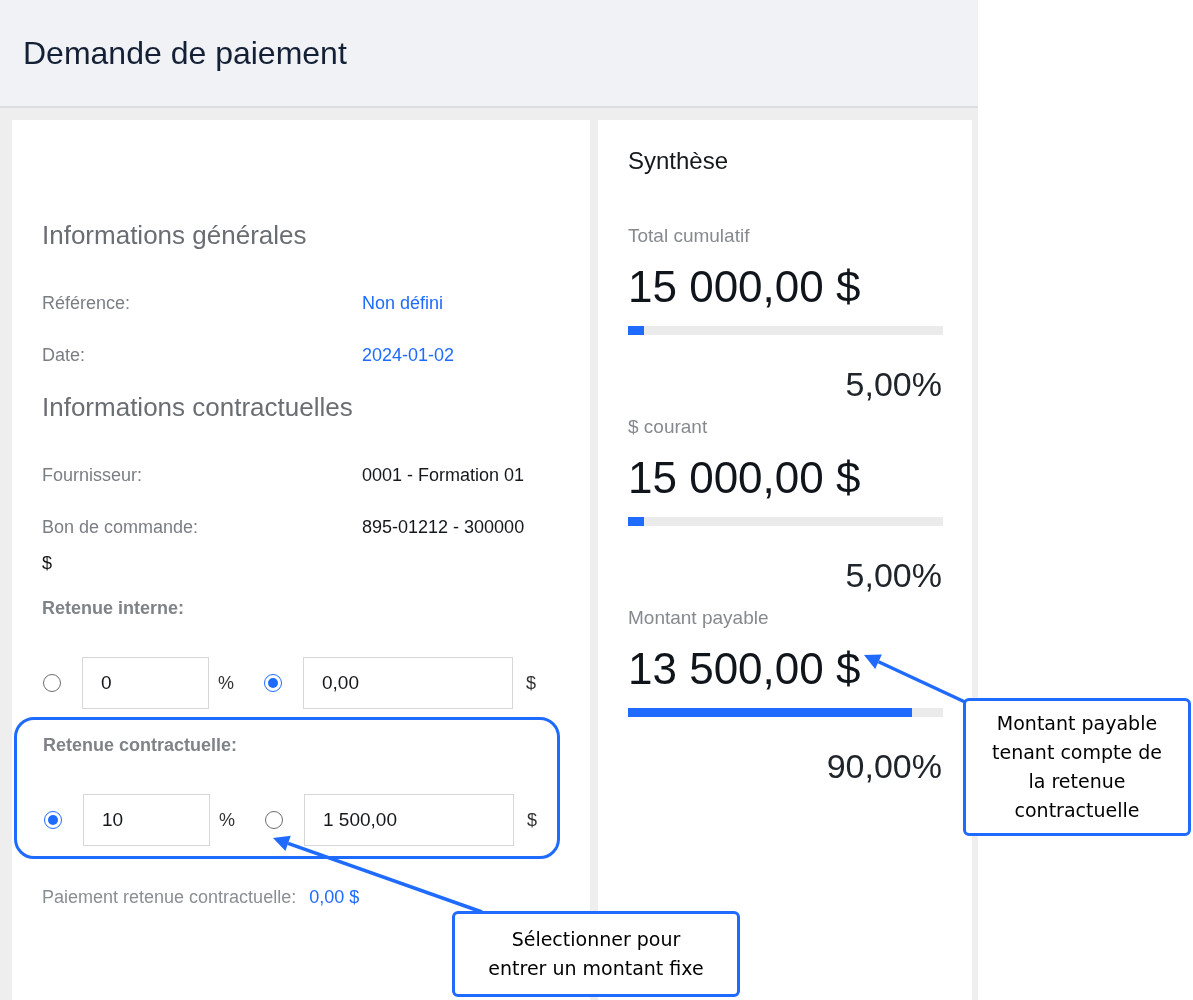 The image size is (1193, 1000). What do you see at coordinates (185, 53) in the screenshot?
I see `page-title: Demande de paiement` at bounding box center [185, 53].